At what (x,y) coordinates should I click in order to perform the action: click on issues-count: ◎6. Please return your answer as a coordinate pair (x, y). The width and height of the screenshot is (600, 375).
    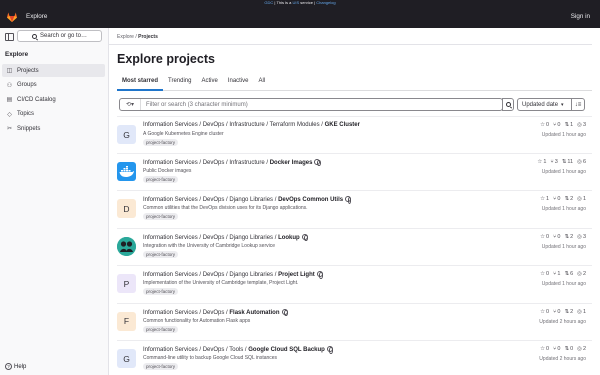
    Looking at the image, I should click on (581, 162).